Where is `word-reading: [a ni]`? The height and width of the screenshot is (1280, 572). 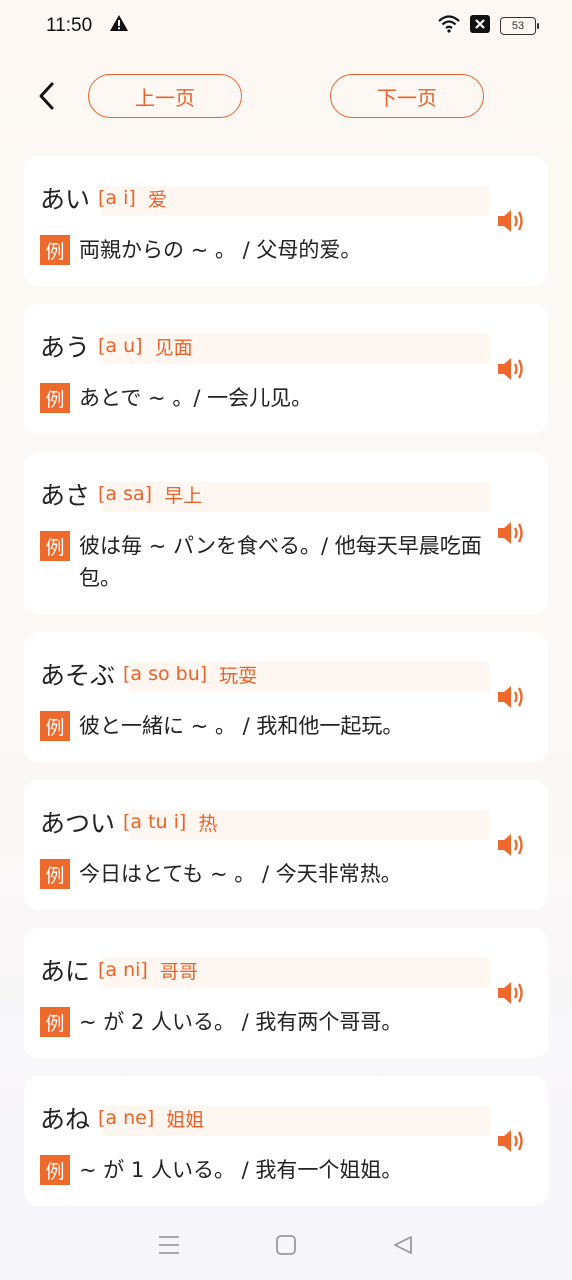 word-reading: [a ni] is located at coordinates (123, 970).